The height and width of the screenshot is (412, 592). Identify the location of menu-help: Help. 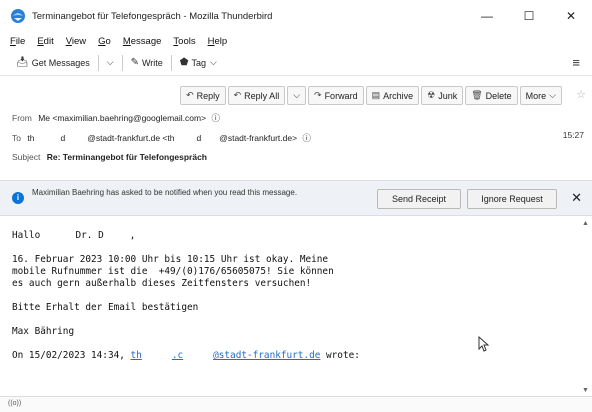
(218, 41).